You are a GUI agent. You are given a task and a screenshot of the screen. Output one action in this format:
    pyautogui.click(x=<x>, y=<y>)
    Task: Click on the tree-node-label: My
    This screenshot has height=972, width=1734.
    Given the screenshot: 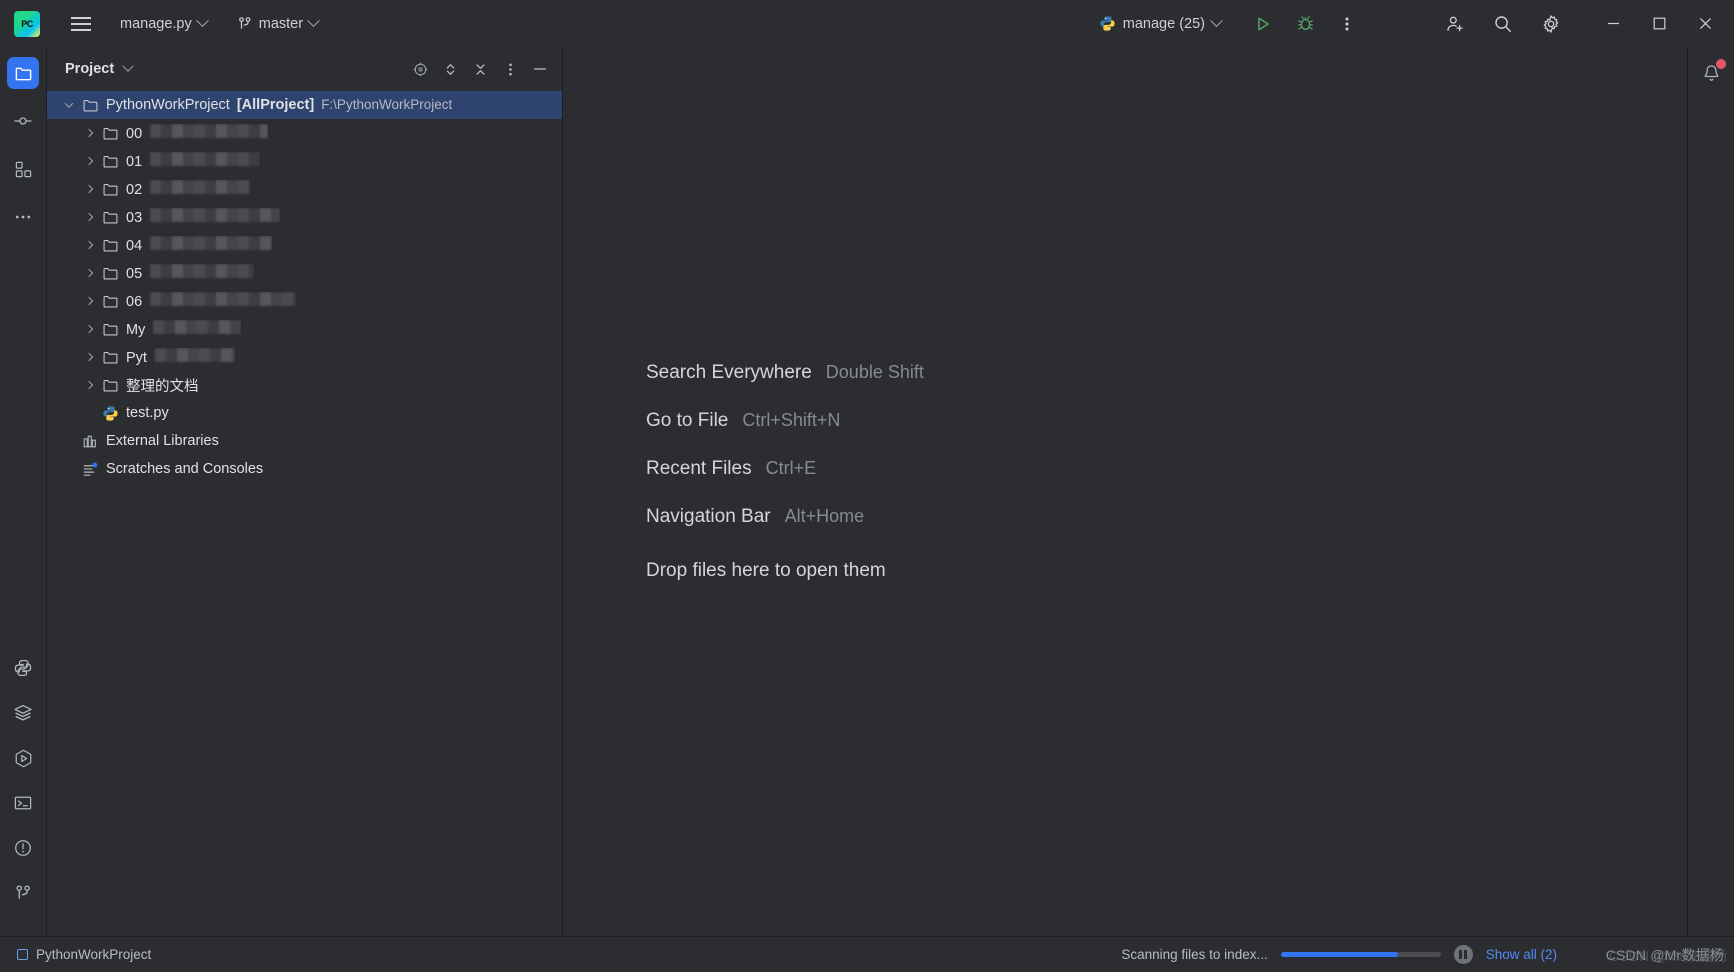 What is the action you would take?
    pyautogui.click(x=184, y=329)
    